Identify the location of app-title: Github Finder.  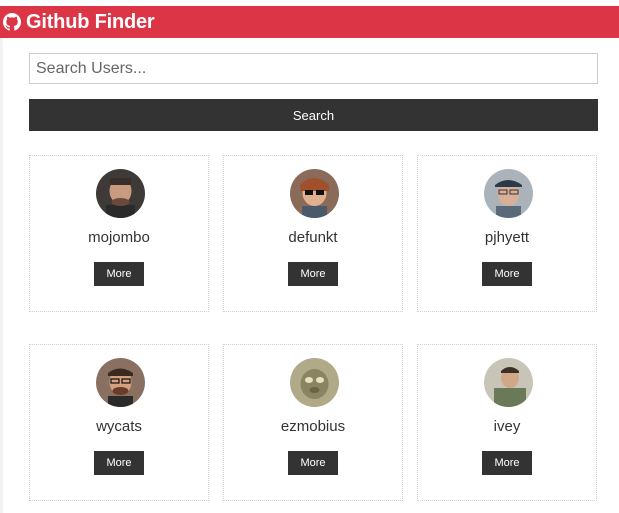
(90, 21).